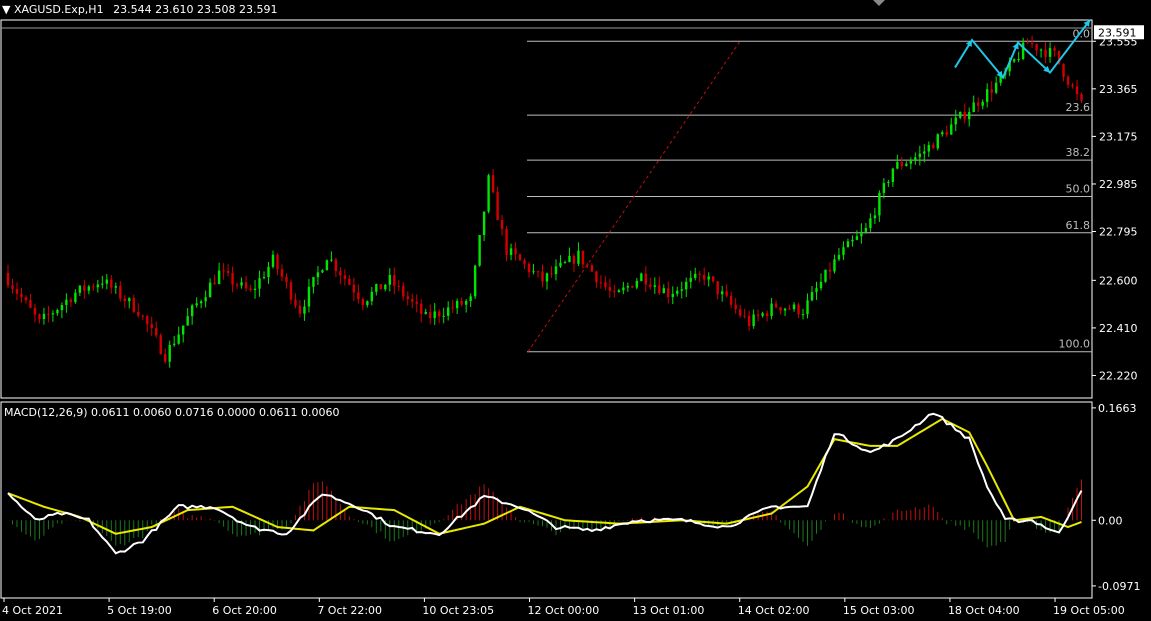  I want to click on price-tick-label: 22.985, so click(1118, 184).